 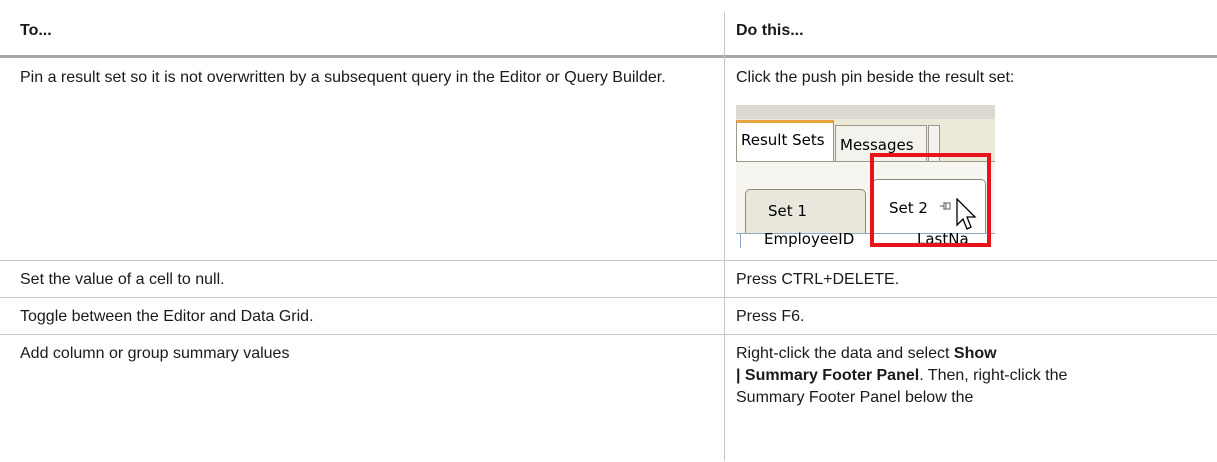 I want to click on row-task: Set the value of a cell to null., so click(x=122, y=279).